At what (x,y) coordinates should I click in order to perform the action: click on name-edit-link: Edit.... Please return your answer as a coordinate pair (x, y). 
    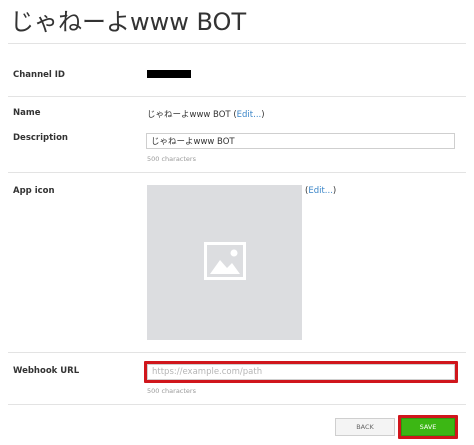
    Looking at the image, I should click on (249, 115).